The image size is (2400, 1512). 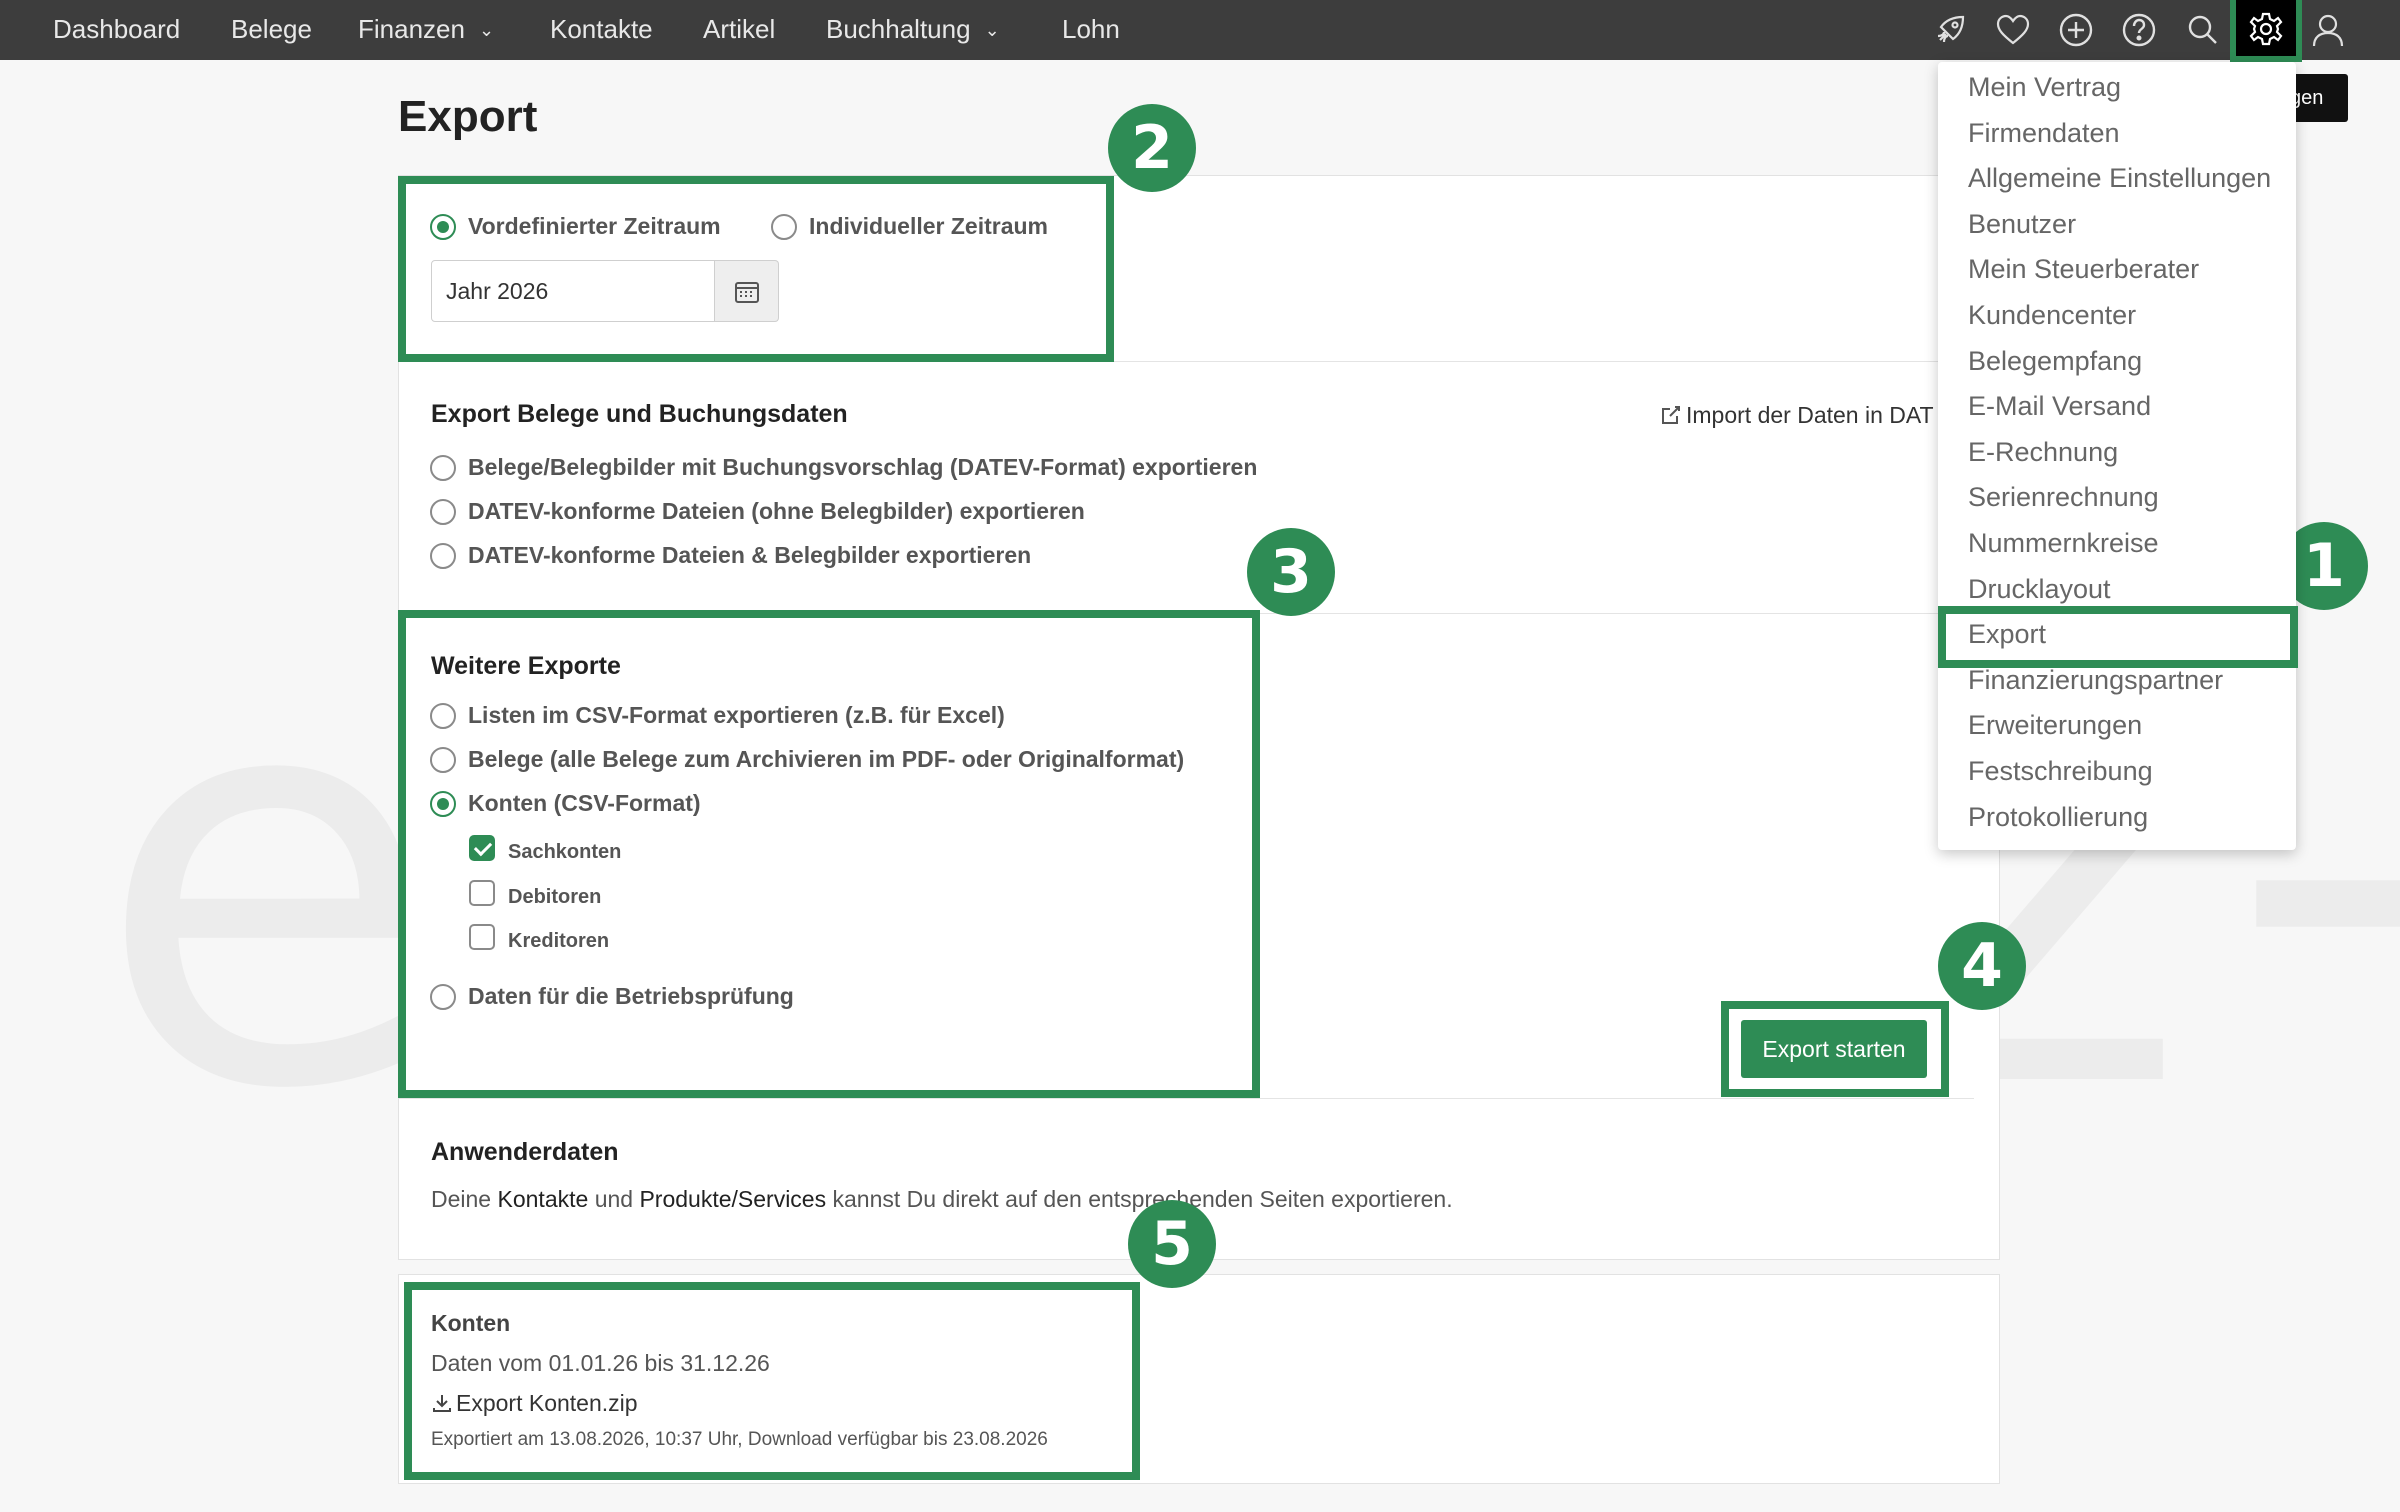 I want to click on menu-item-belegempfang: Belegempfang, so click(x=2055, y=361).